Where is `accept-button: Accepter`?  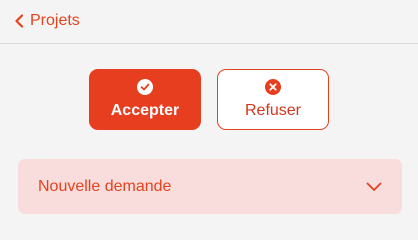 accept-button: Accepter is located at coordinates (145, 99).